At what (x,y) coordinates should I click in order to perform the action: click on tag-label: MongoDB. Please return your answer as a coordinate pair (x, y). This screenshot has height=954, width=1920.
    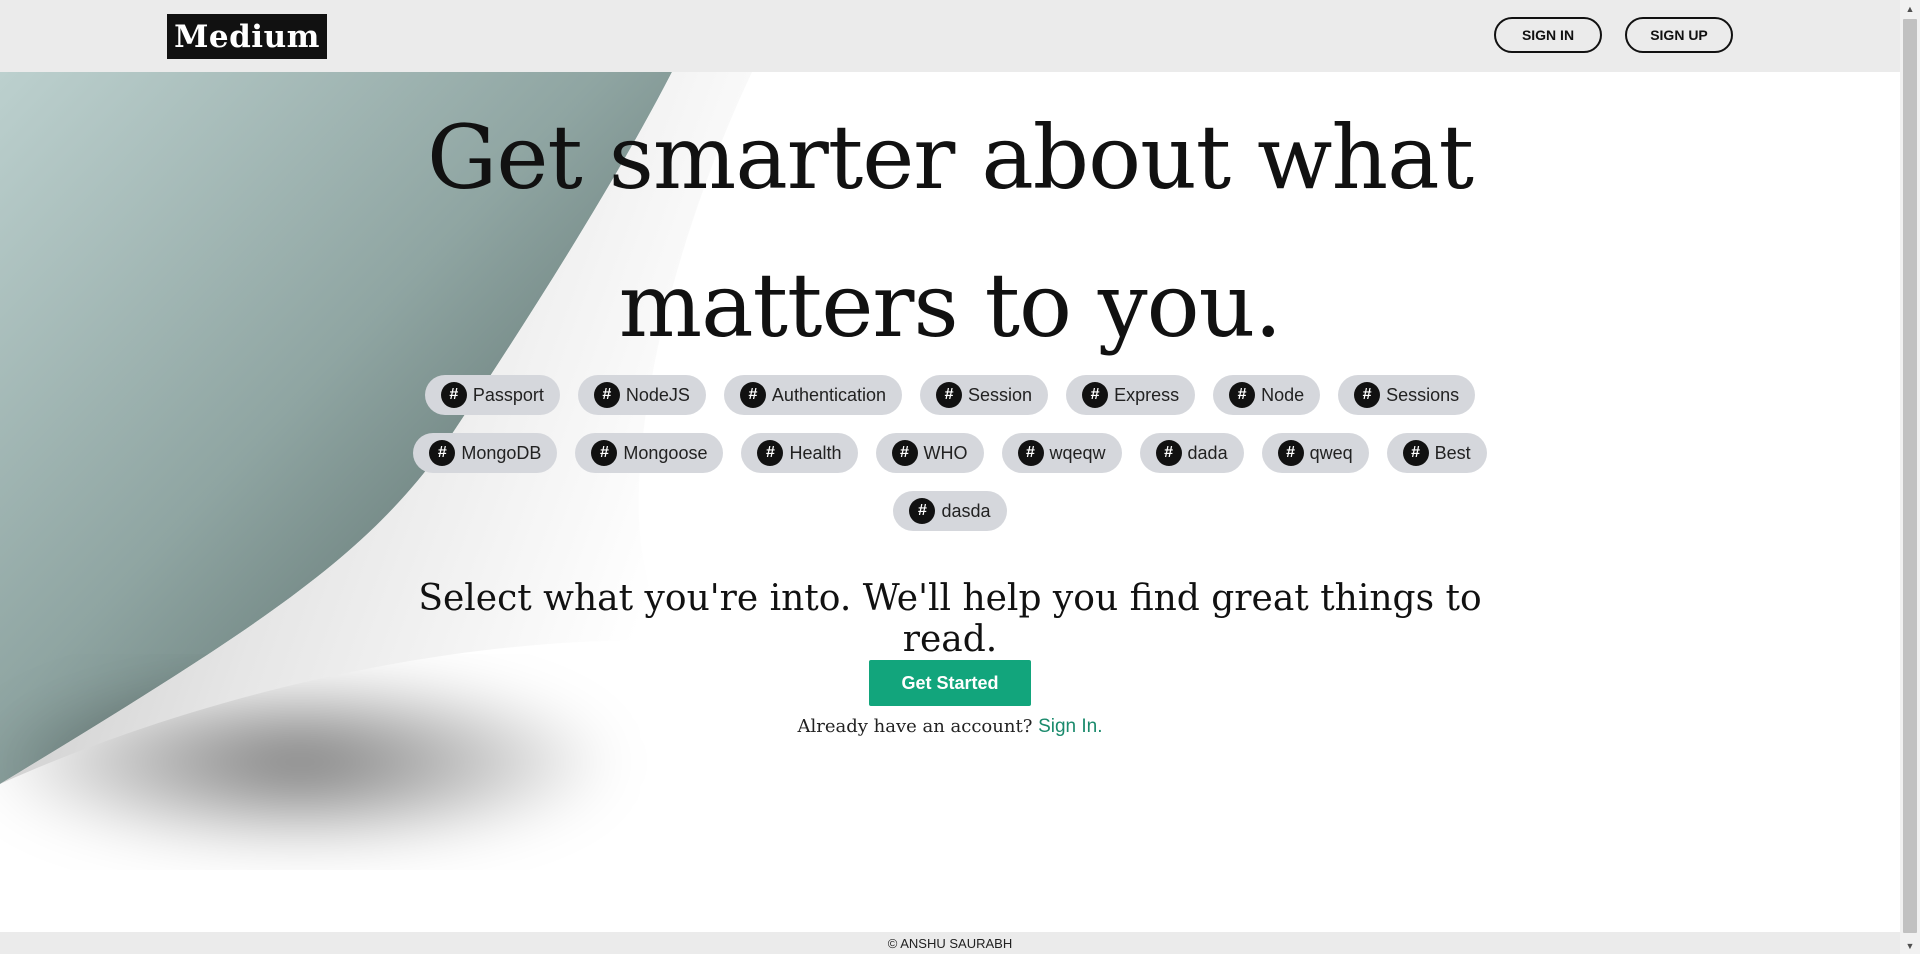
    Looking at the image, I should click on (501, 452).